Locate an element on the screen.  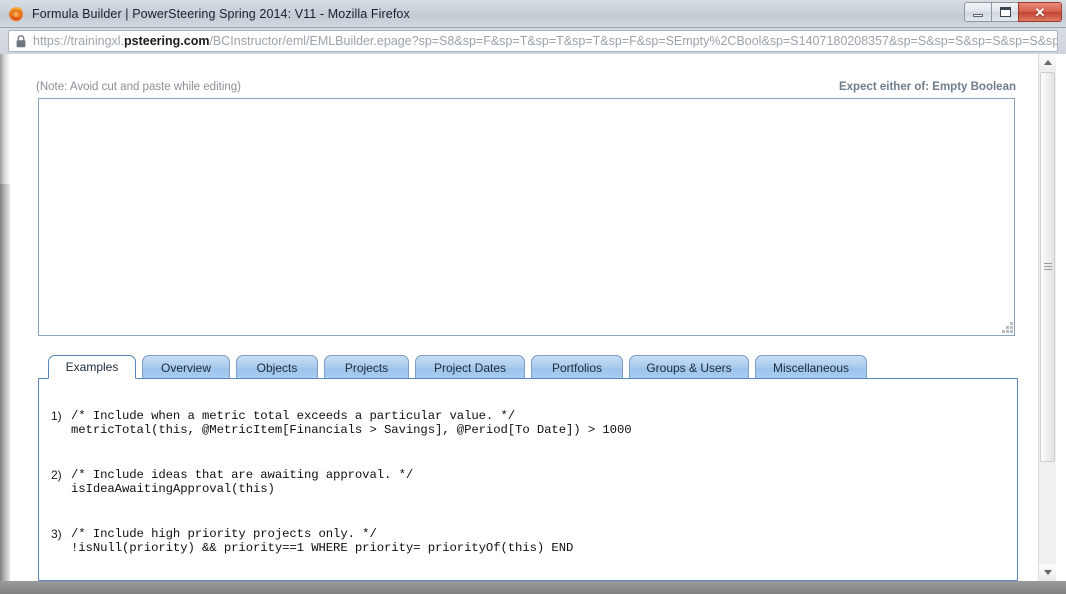
tab-label: Projects is located at coordinates (366, 367).